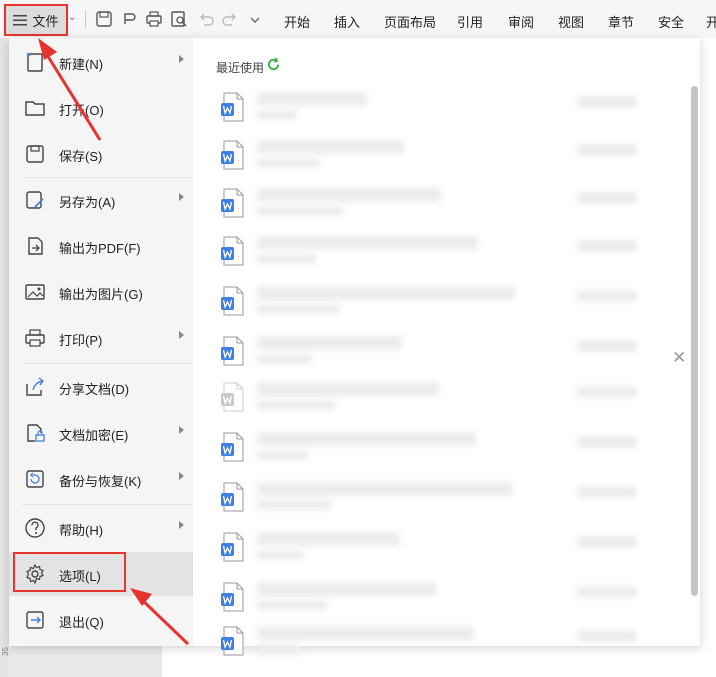 The image size is (716, 677). I want to click on undo-icon, so click(206, 19).